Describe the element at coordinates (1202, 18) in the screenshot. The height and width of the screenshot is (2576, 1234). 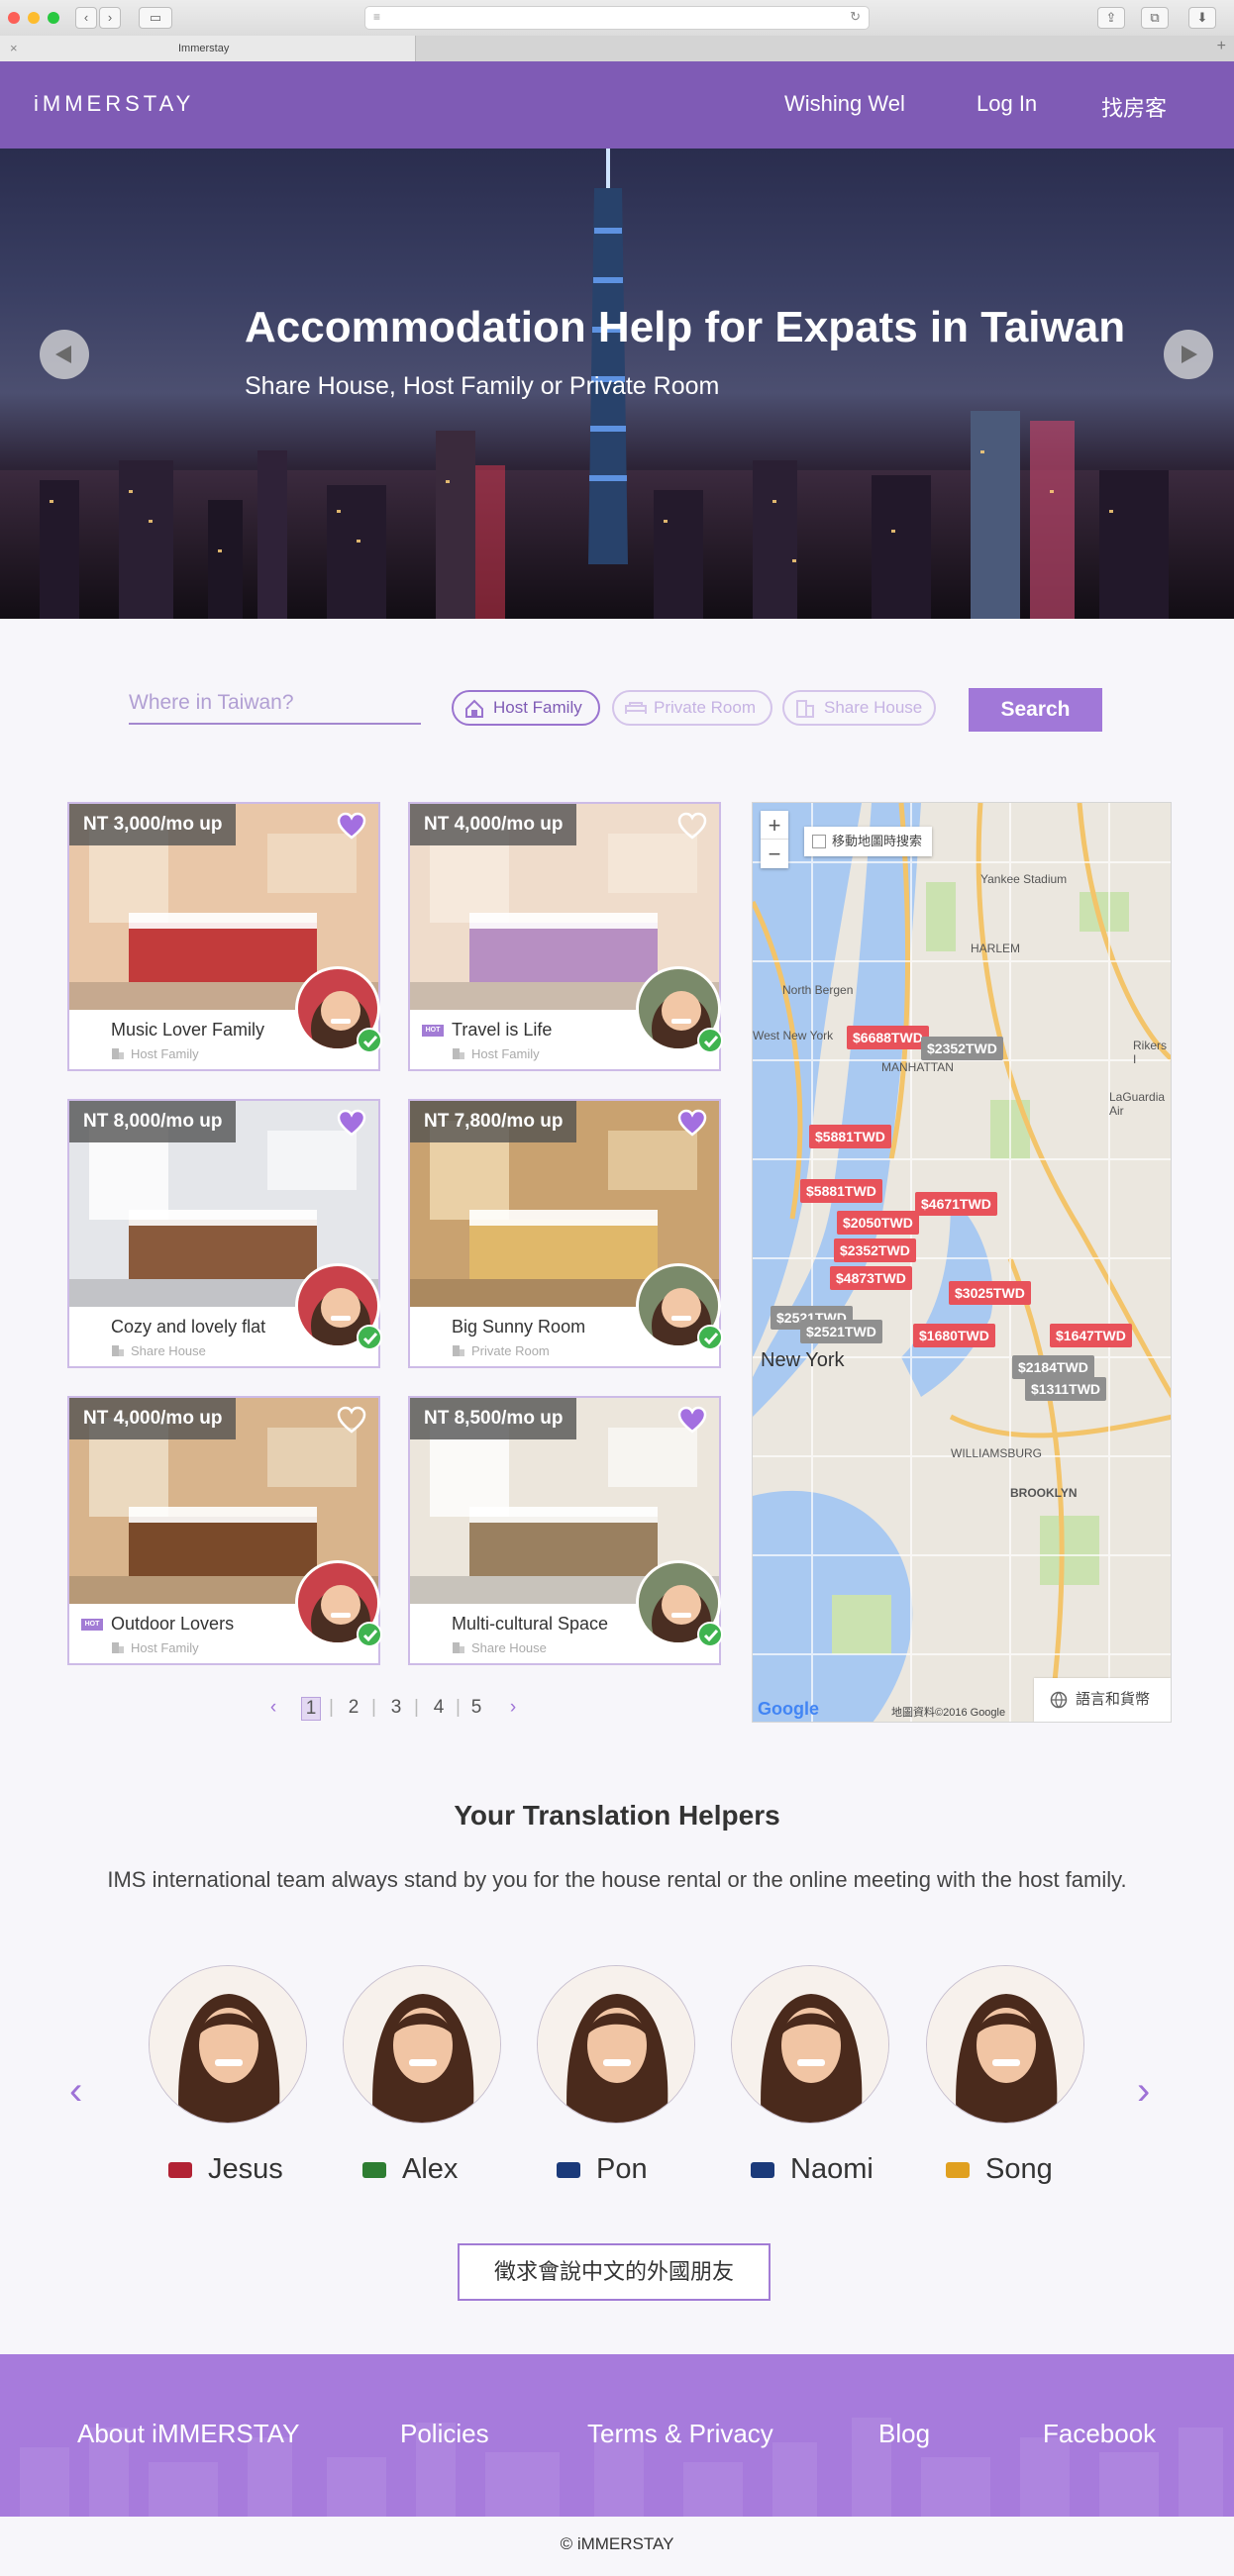
I see `download-icon: ⬇` at that location.